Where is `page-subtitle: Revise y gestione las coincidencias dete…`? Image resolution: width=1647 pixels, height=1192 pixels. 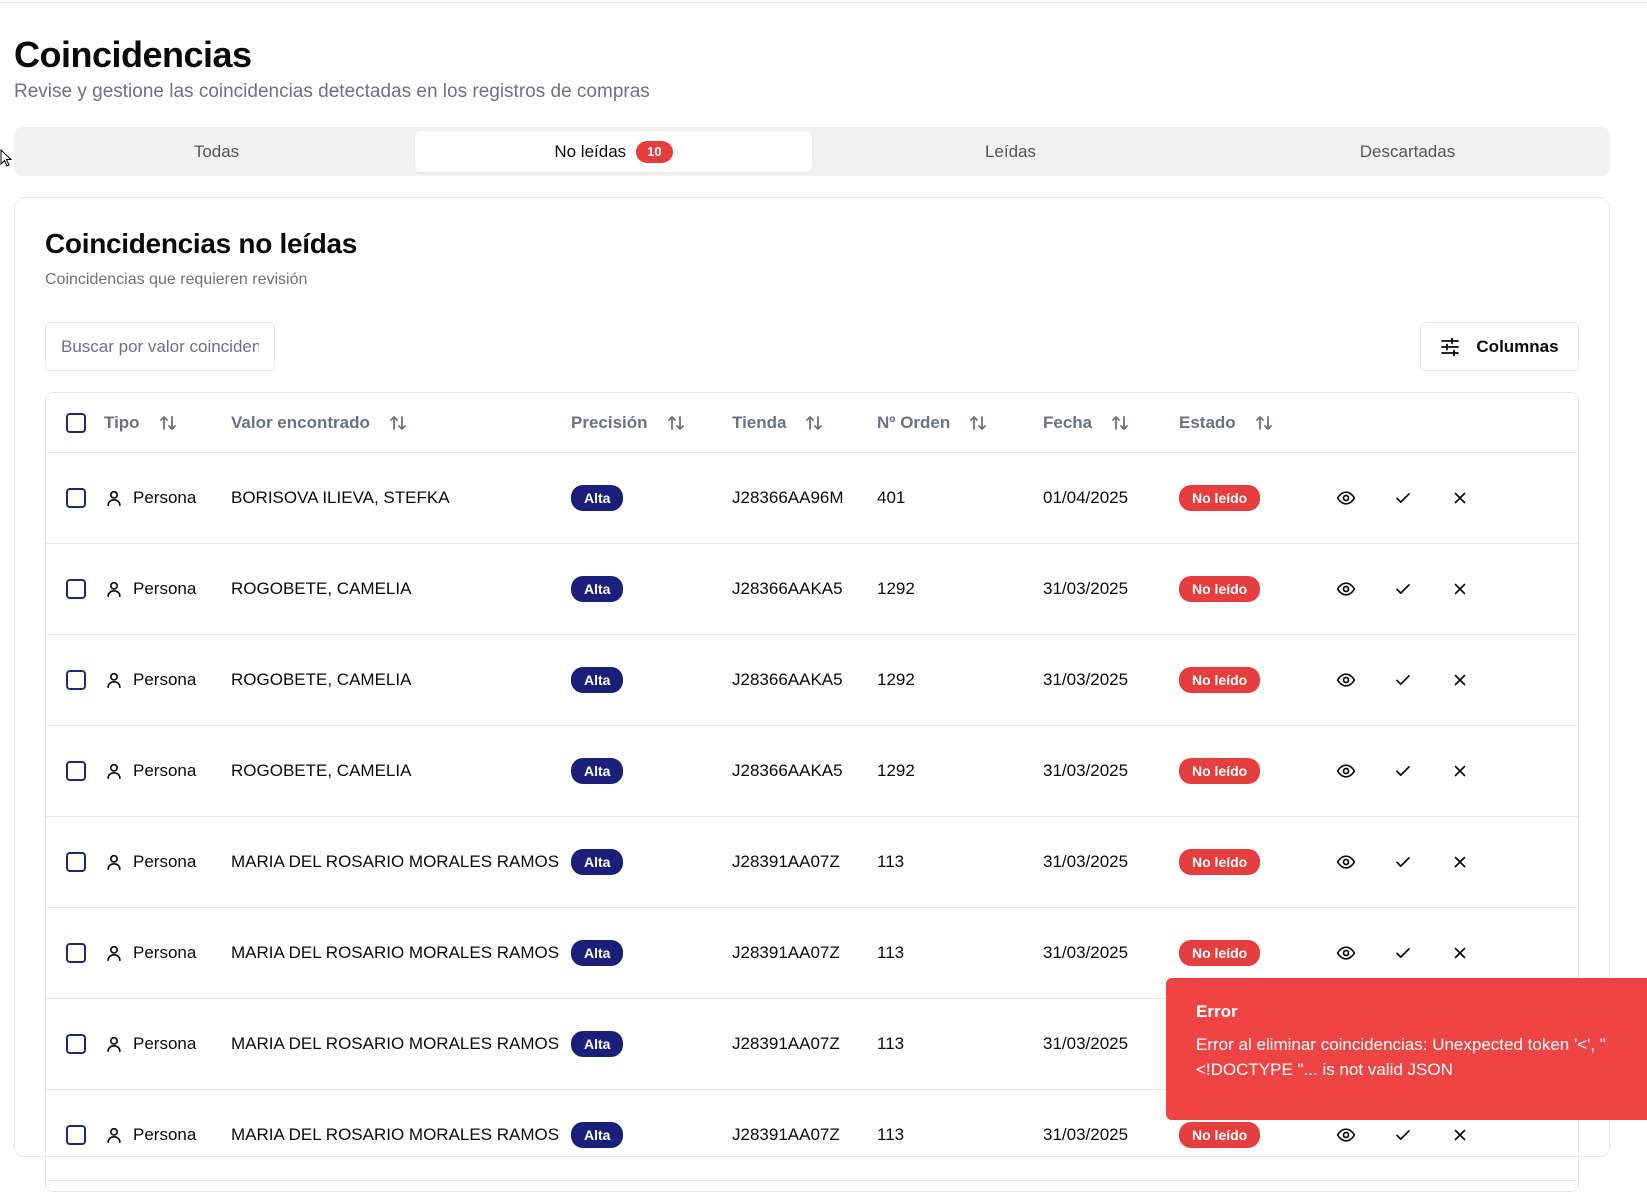
page-subtitle: Revise y gestione las coincidencias dete… is located at coordinates (332, 91).